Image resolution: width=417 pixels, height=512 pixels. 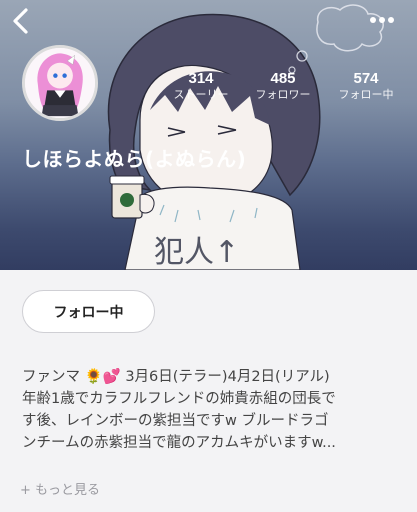 I want to click on stat-followers-label: フォロワー, so click(x=283, y=94).